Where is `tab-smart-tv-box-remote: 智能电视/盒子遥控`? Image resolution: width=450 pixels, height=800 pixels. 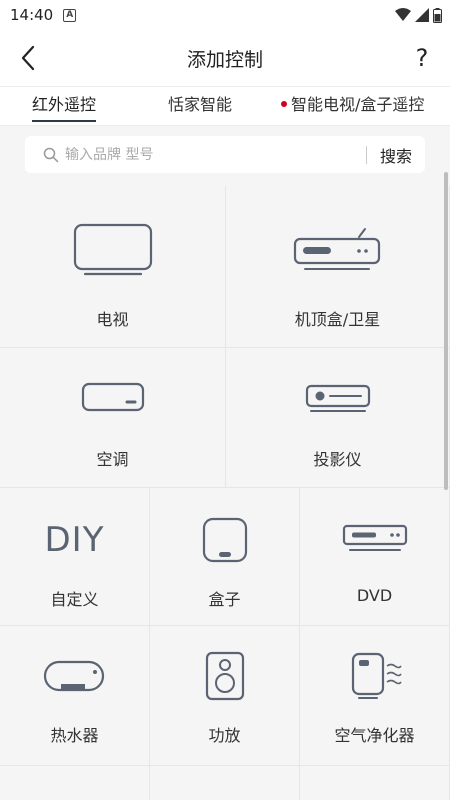
tab-smart-tv-box-remote: 智能电视/盒子遥控 is located at coordinates (352, 106).